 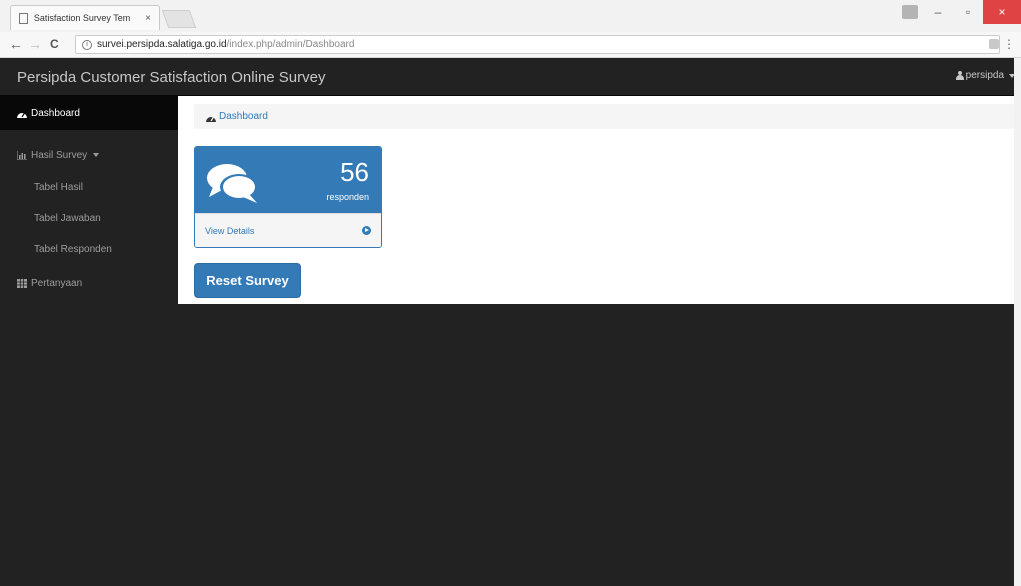 I want to click on browser-tab: Satisfaction Survey Tem ×, so click(x=85, y=17).